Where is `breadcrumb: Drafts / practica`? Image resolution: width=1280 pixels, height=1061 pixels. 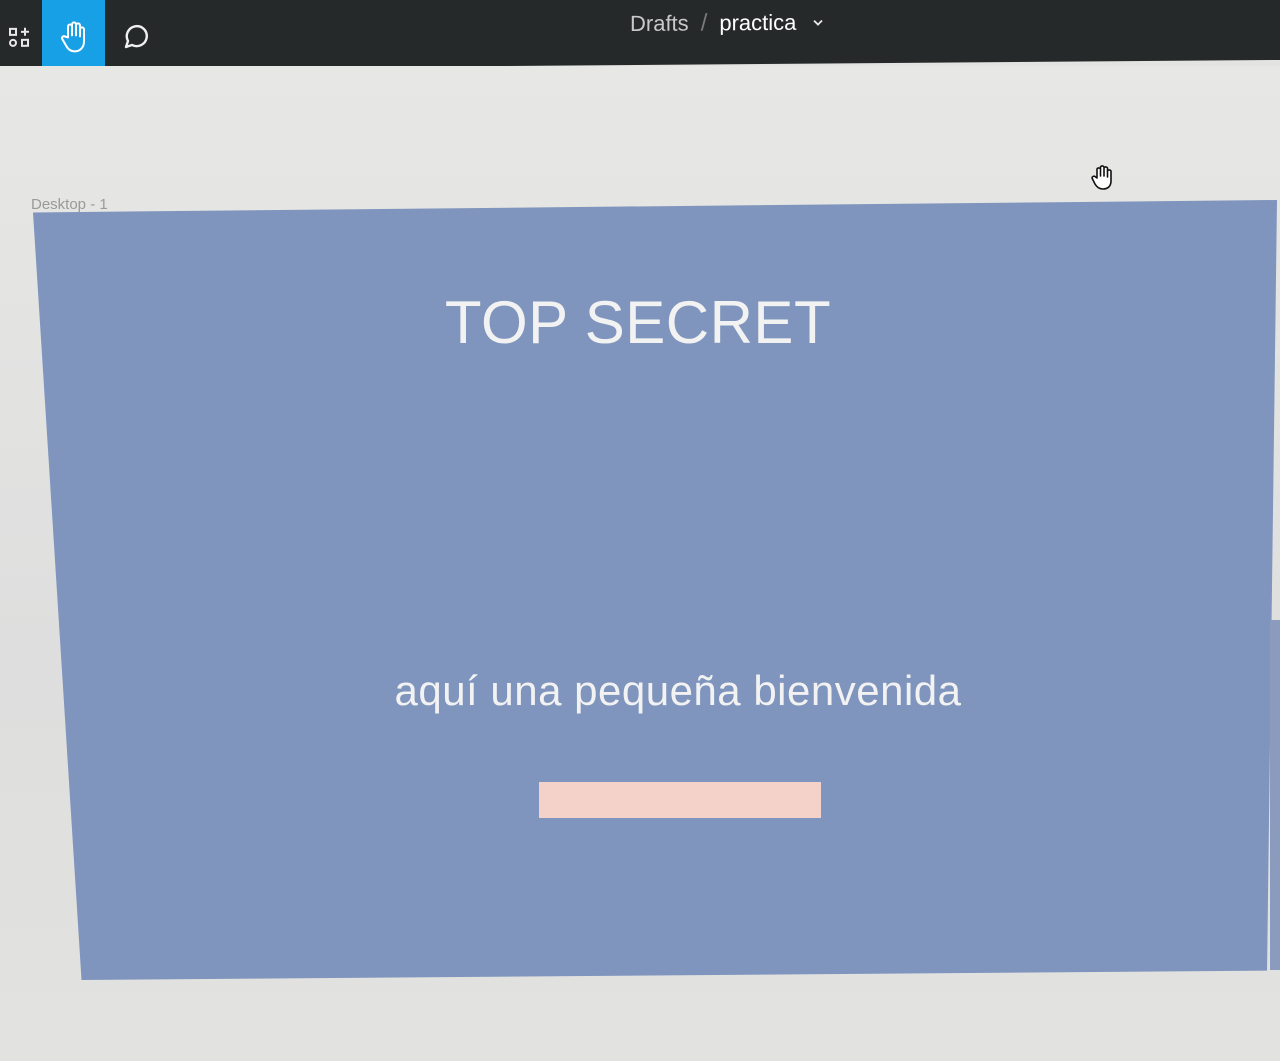 breadcrumb: Drafts / practica is located at coordinates (727, 24).